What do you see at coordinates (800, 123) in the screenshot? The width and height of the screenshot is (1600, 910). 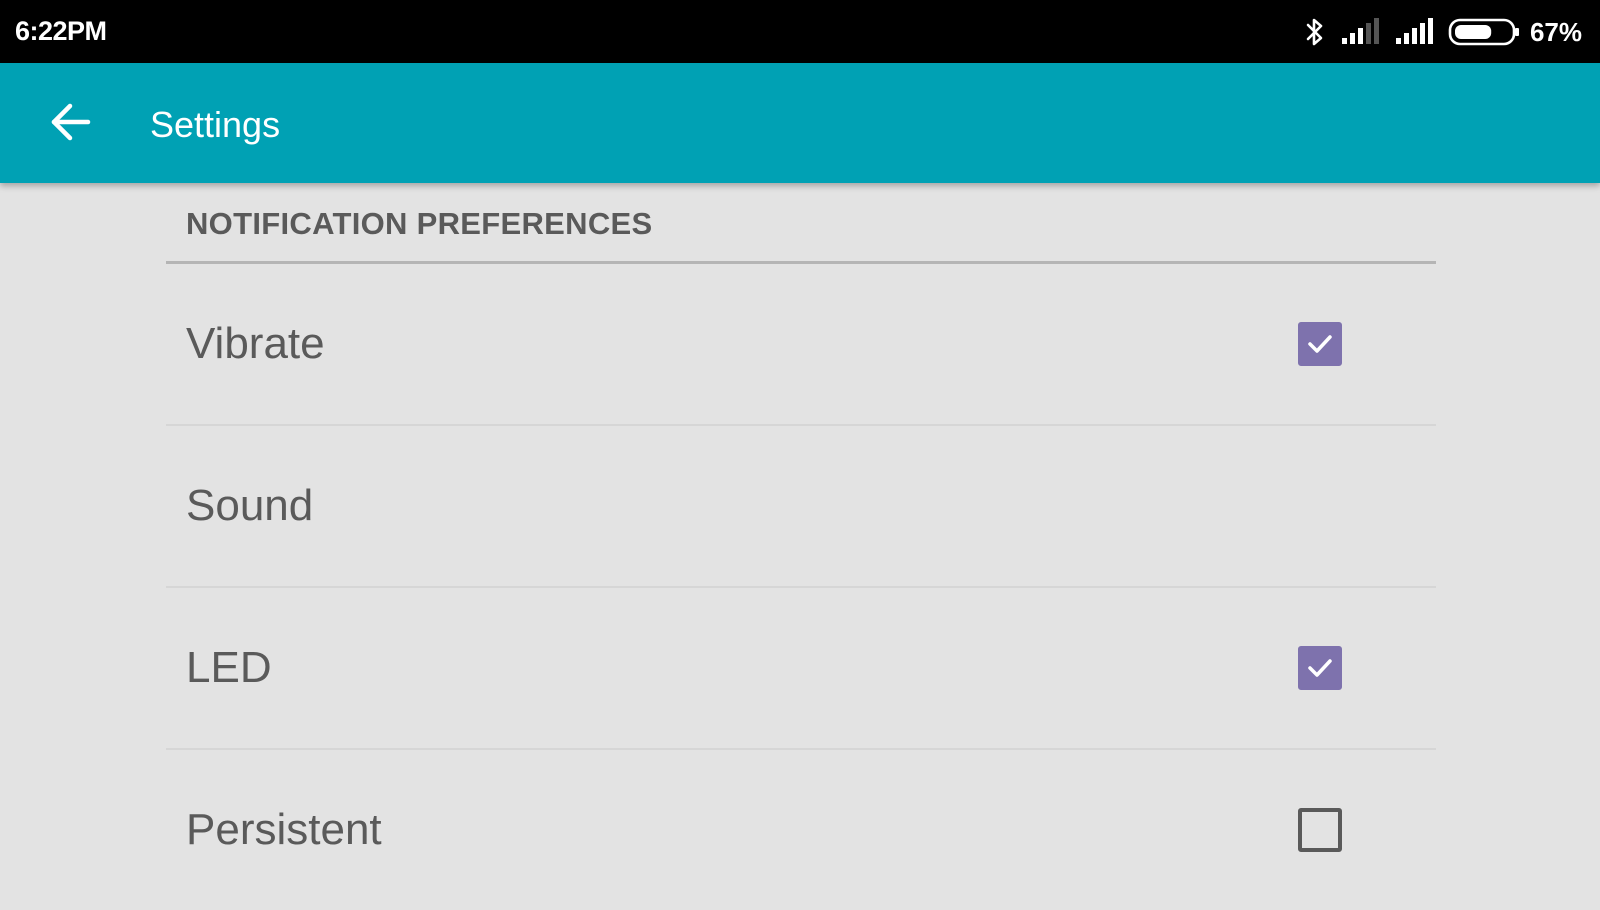 I see `app-bar: Settings` at bounding box center [800, 123].